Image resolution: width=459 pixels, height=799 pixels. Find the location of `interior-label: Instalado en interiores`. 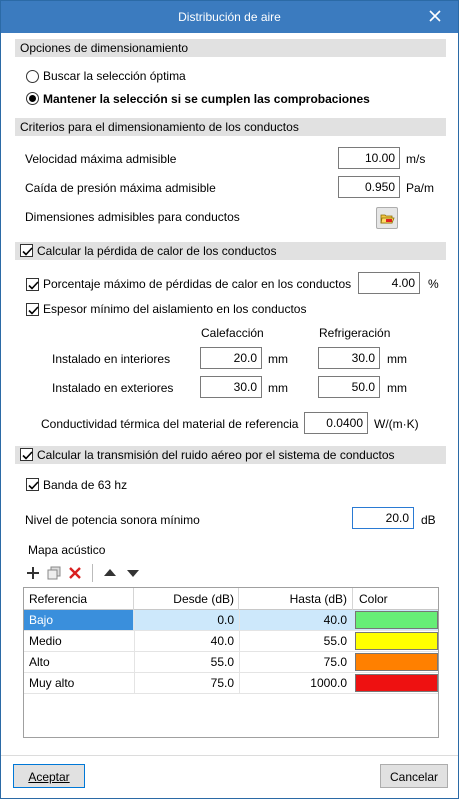

interior-label: Instalado en interiores is located at coordinates (111, 359).